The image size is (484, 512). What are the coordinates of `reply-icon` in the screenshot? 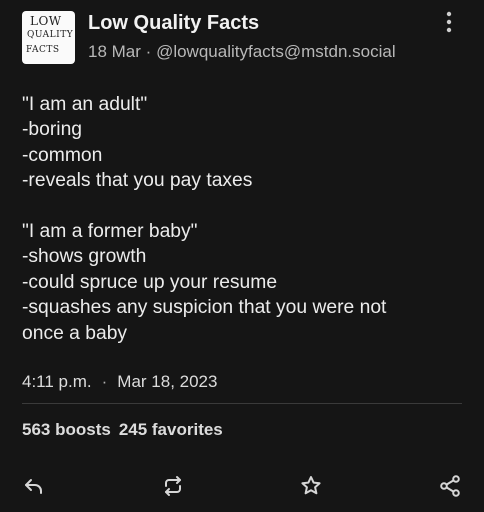 It's located at (34, 486).